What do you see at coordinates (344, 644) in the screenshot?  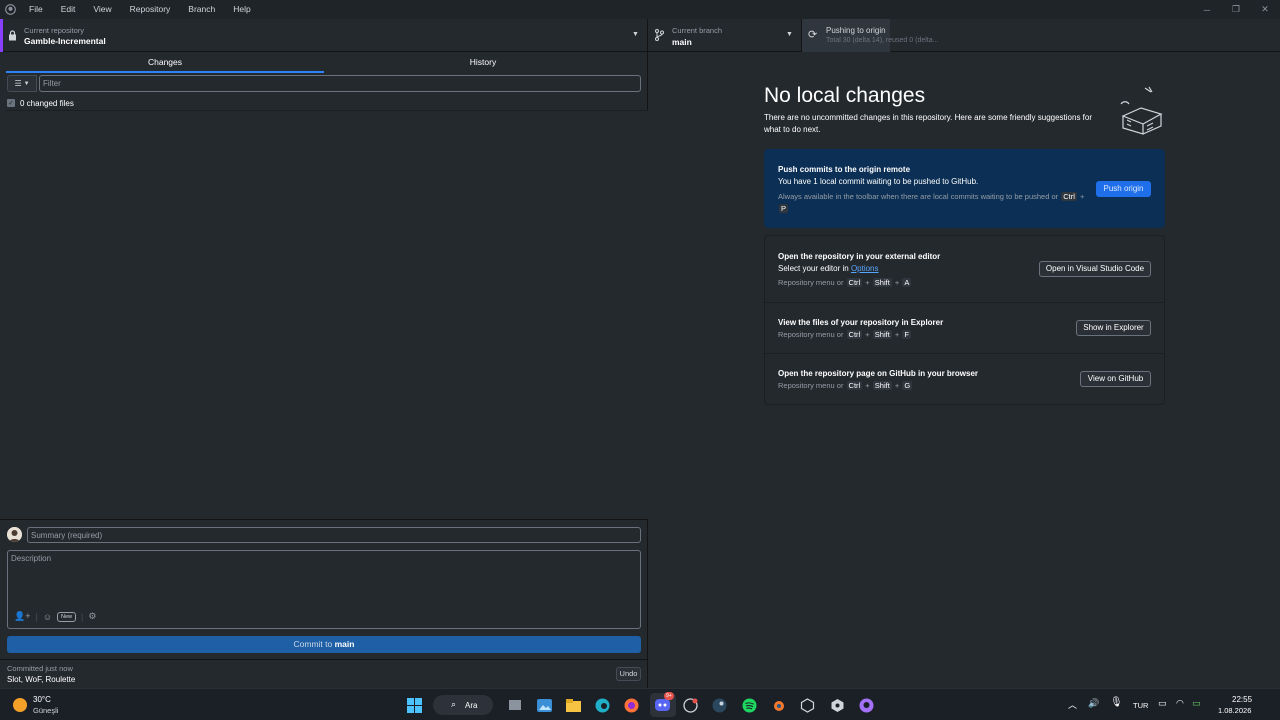 I see `commit-branch: main` at bounding box center [344, 644].